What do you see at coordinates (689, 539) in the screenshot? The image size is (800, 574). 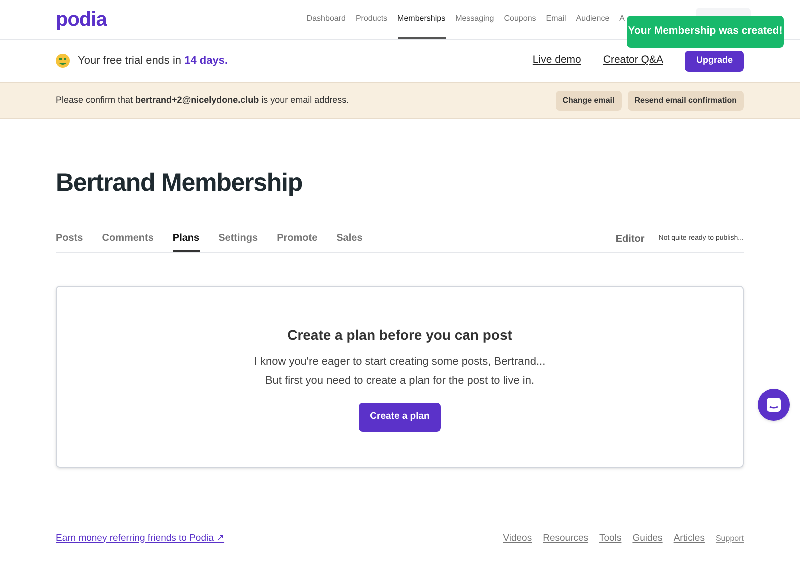 I see `footer-link: Articles` at bounding box center [689, 539].